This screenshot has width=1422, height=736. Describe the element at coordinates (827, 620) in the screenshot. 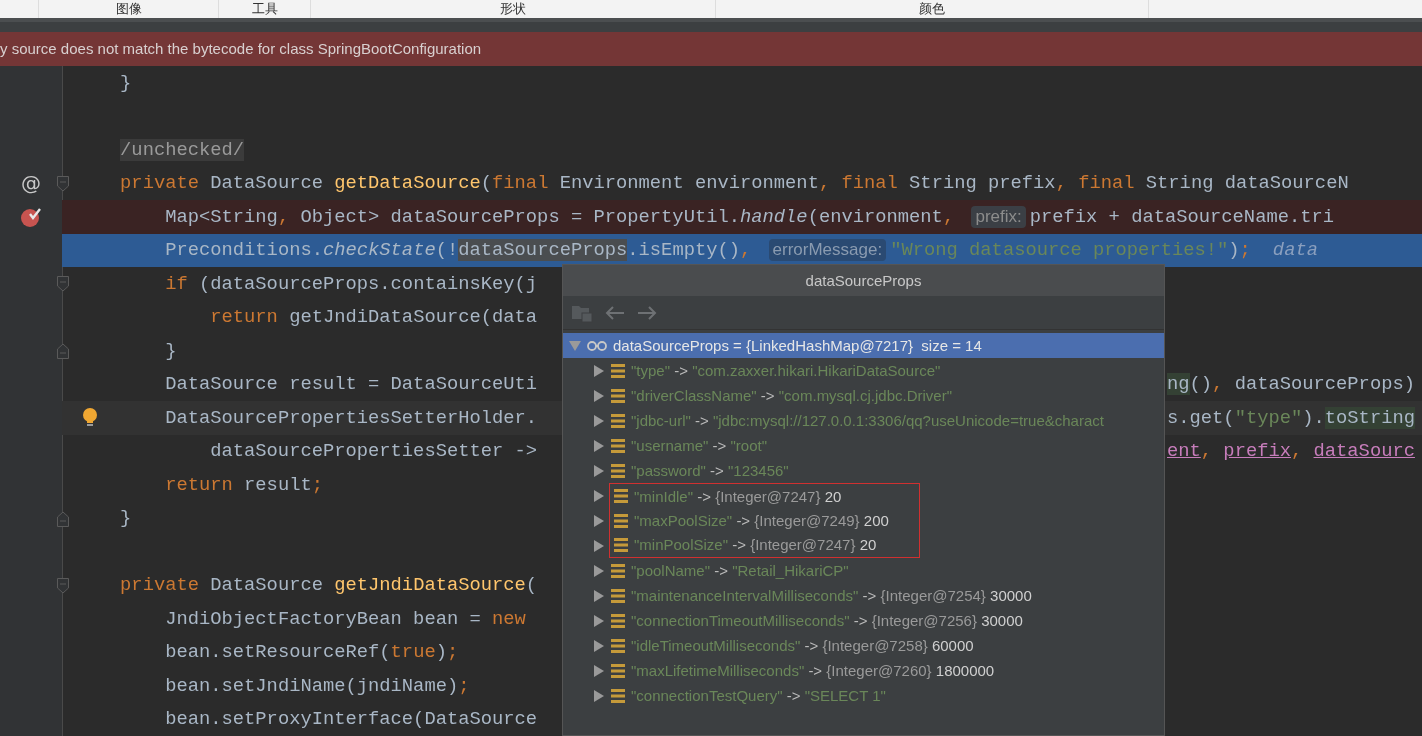

I see `variable-entry: "connectionTimeoutMilliseconds" -> {Integer@7256} 30000` at that location.